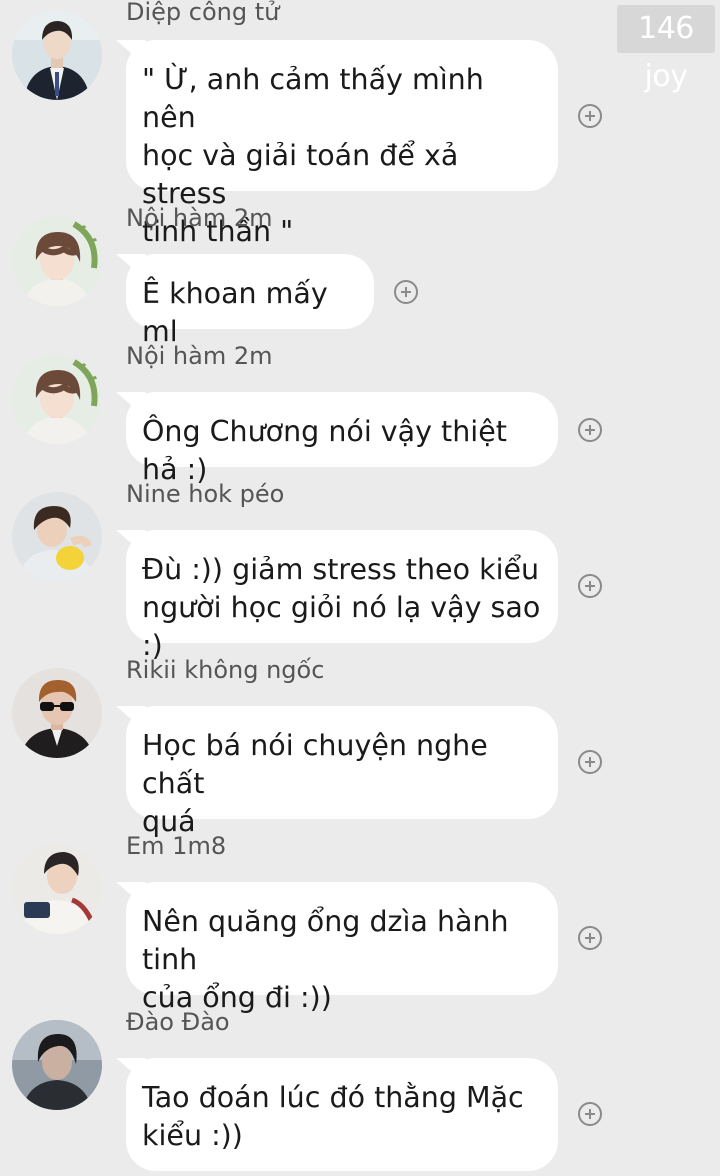  I want to click on sender-name: Đào Đào, so click(178, 1022).